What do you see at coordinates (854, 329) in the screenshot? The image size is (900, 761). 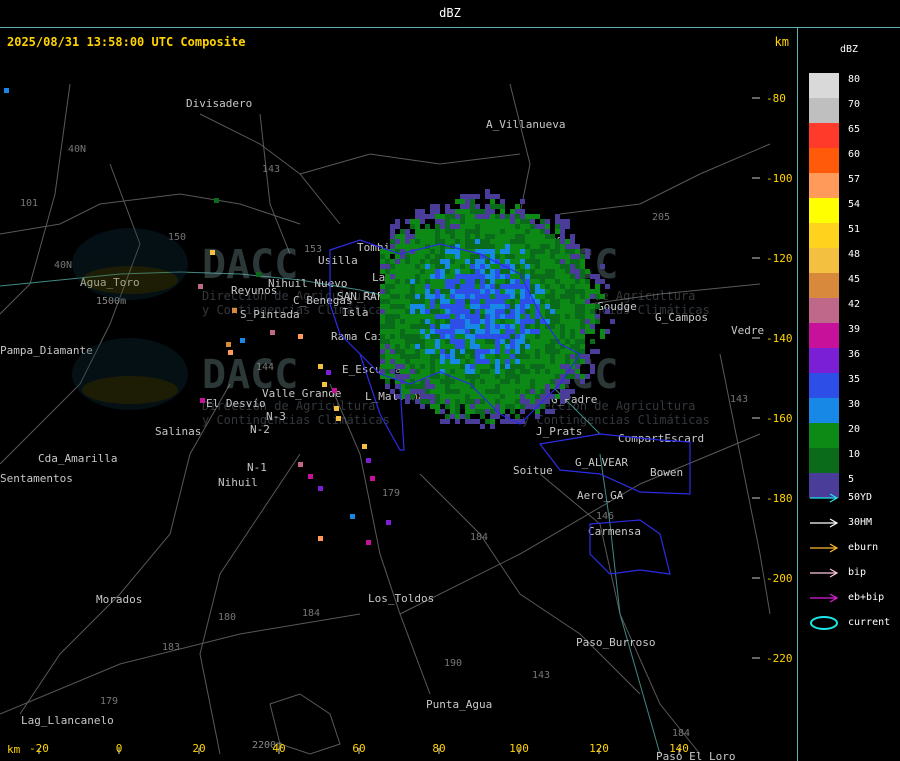 I see `legend-value: 39` at bounding box center [854, 329].